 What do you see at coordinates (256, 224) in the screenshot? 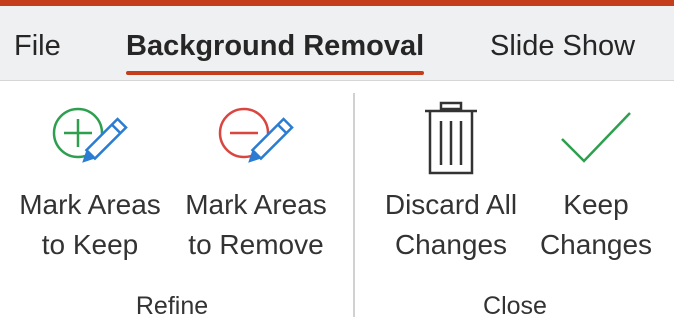
I see `button-label: Mark Areas to Remove` at bounding box center [256, 224].